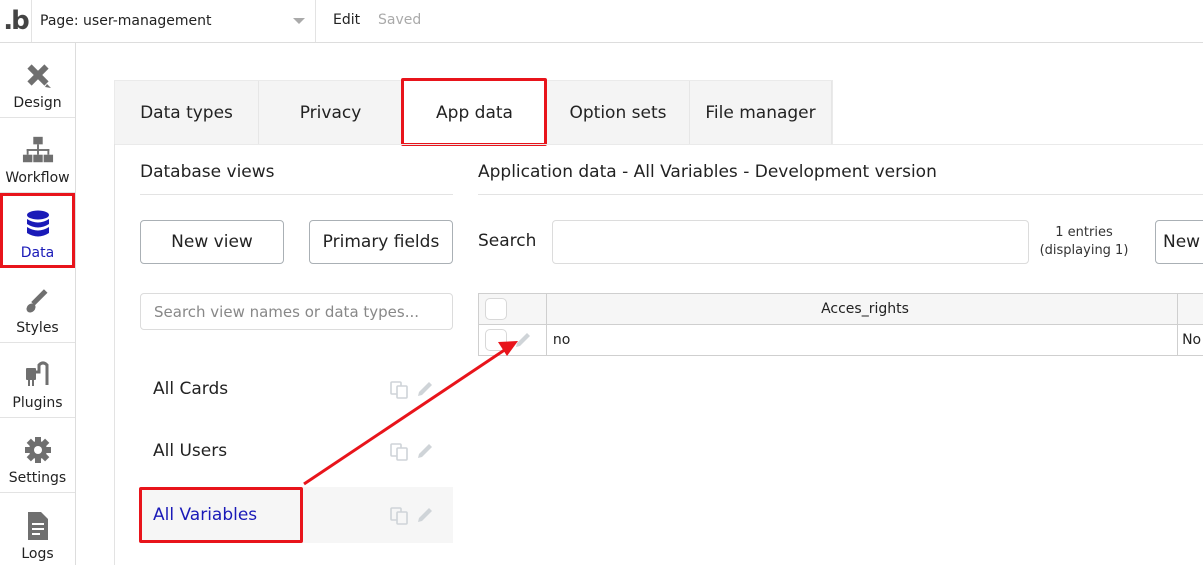 The width and height of the screenshot is (1203, 568). I want to click on column-header-extra, so click(1190, 309).